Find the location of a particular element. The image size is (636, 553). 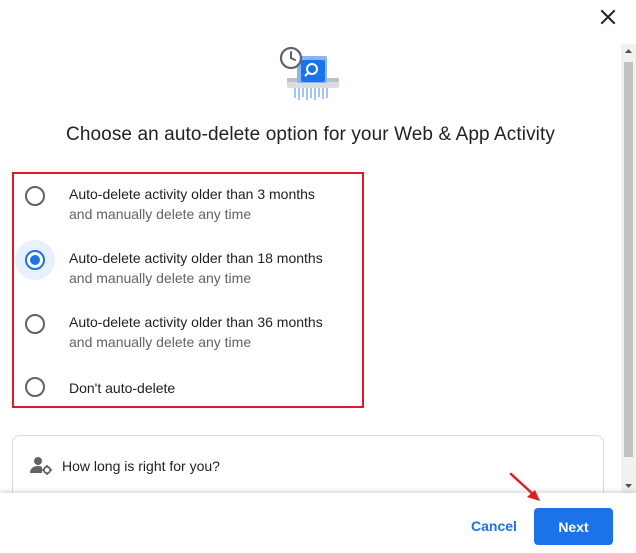

scrollbar is located at coordinates (628, 268).